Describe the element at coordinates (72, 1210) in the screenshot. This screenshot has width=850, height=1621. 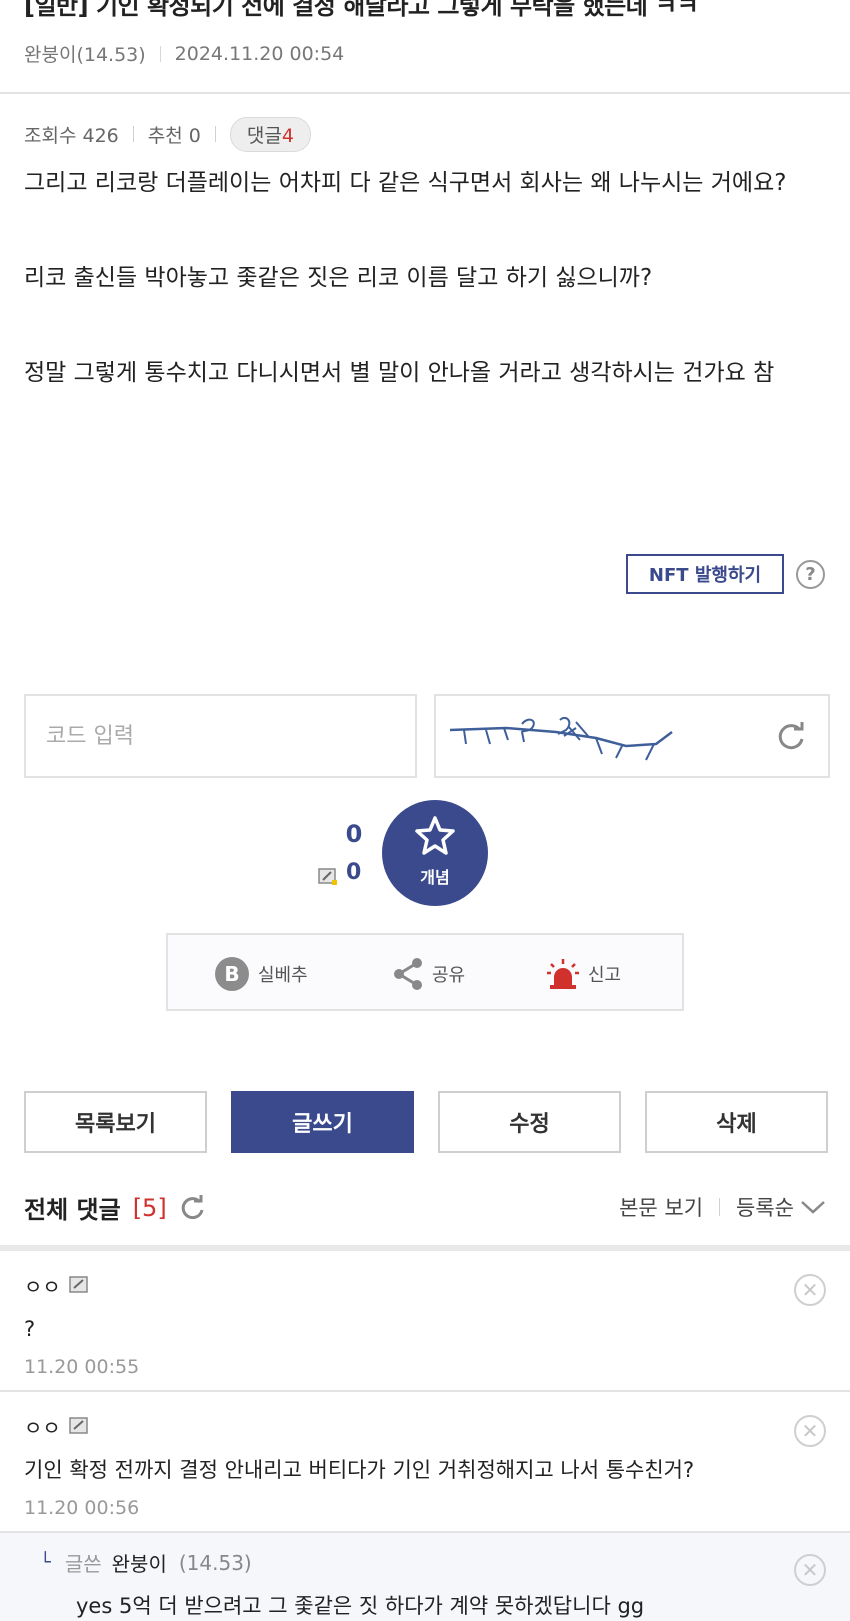
I see `comments-title: 전체 댓글` at that location.